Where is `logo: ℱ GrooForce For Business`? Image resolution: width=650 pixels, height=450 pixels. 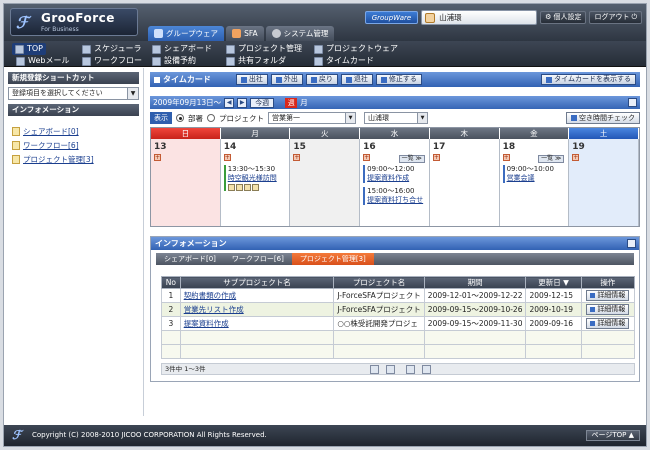 logo: ℱ GrooForce For Business is located at coordinates (74, 22).